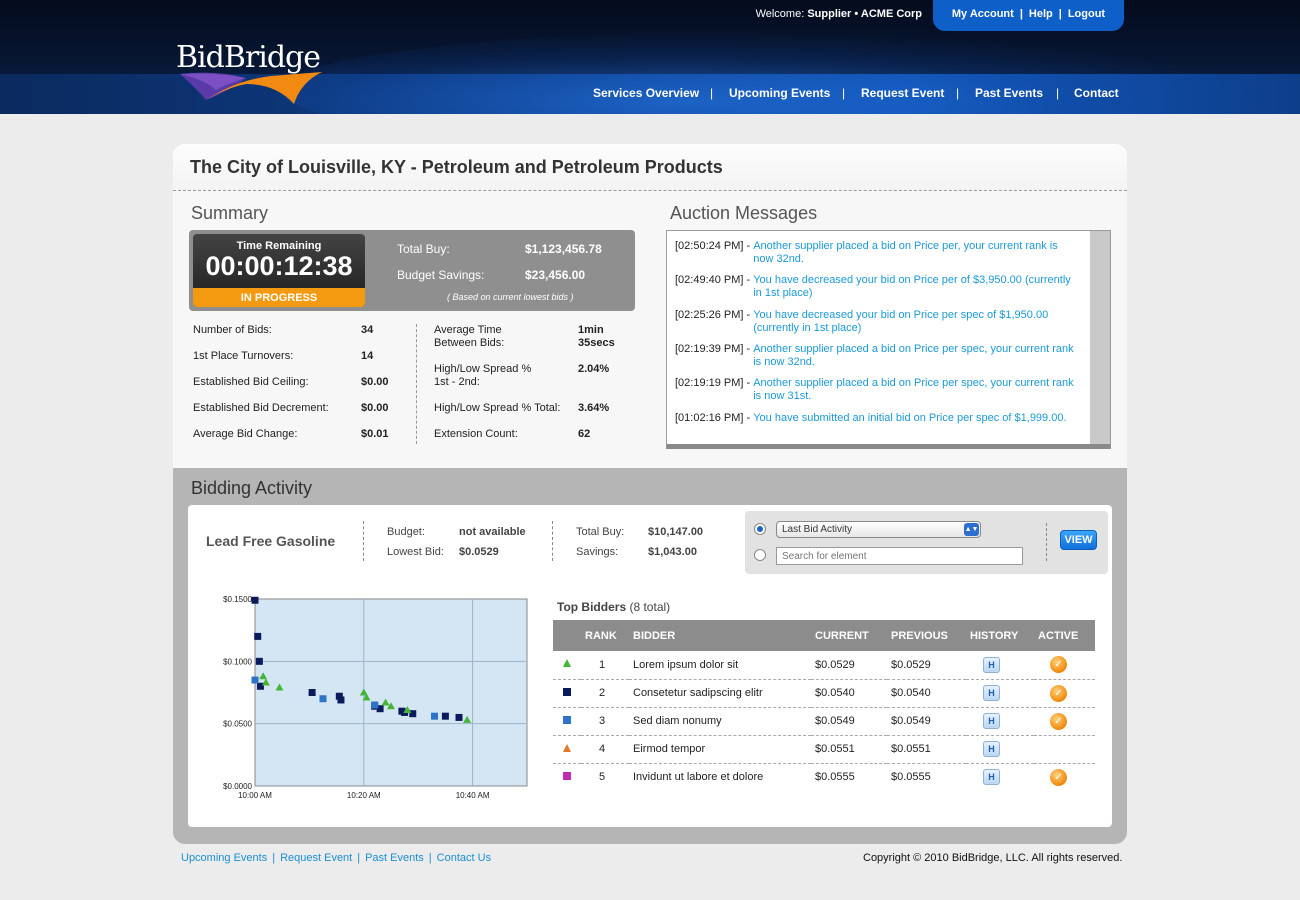 This screenshot has height=900, width=1300. I want to click on welcome-prefix: Welcome:, so click(780, 14).